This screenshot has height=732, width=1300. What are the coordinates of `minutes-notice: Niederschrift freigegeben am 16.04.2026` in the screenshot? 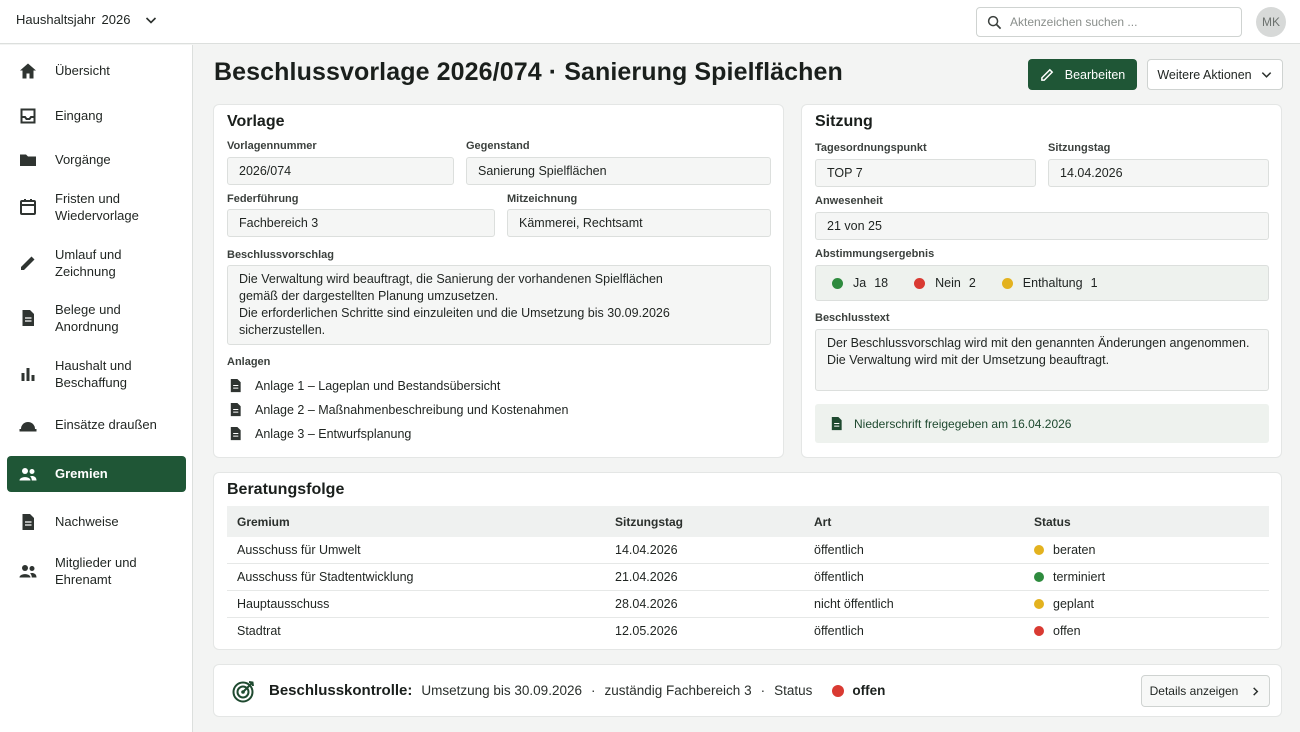 It's located at (1042, 423).